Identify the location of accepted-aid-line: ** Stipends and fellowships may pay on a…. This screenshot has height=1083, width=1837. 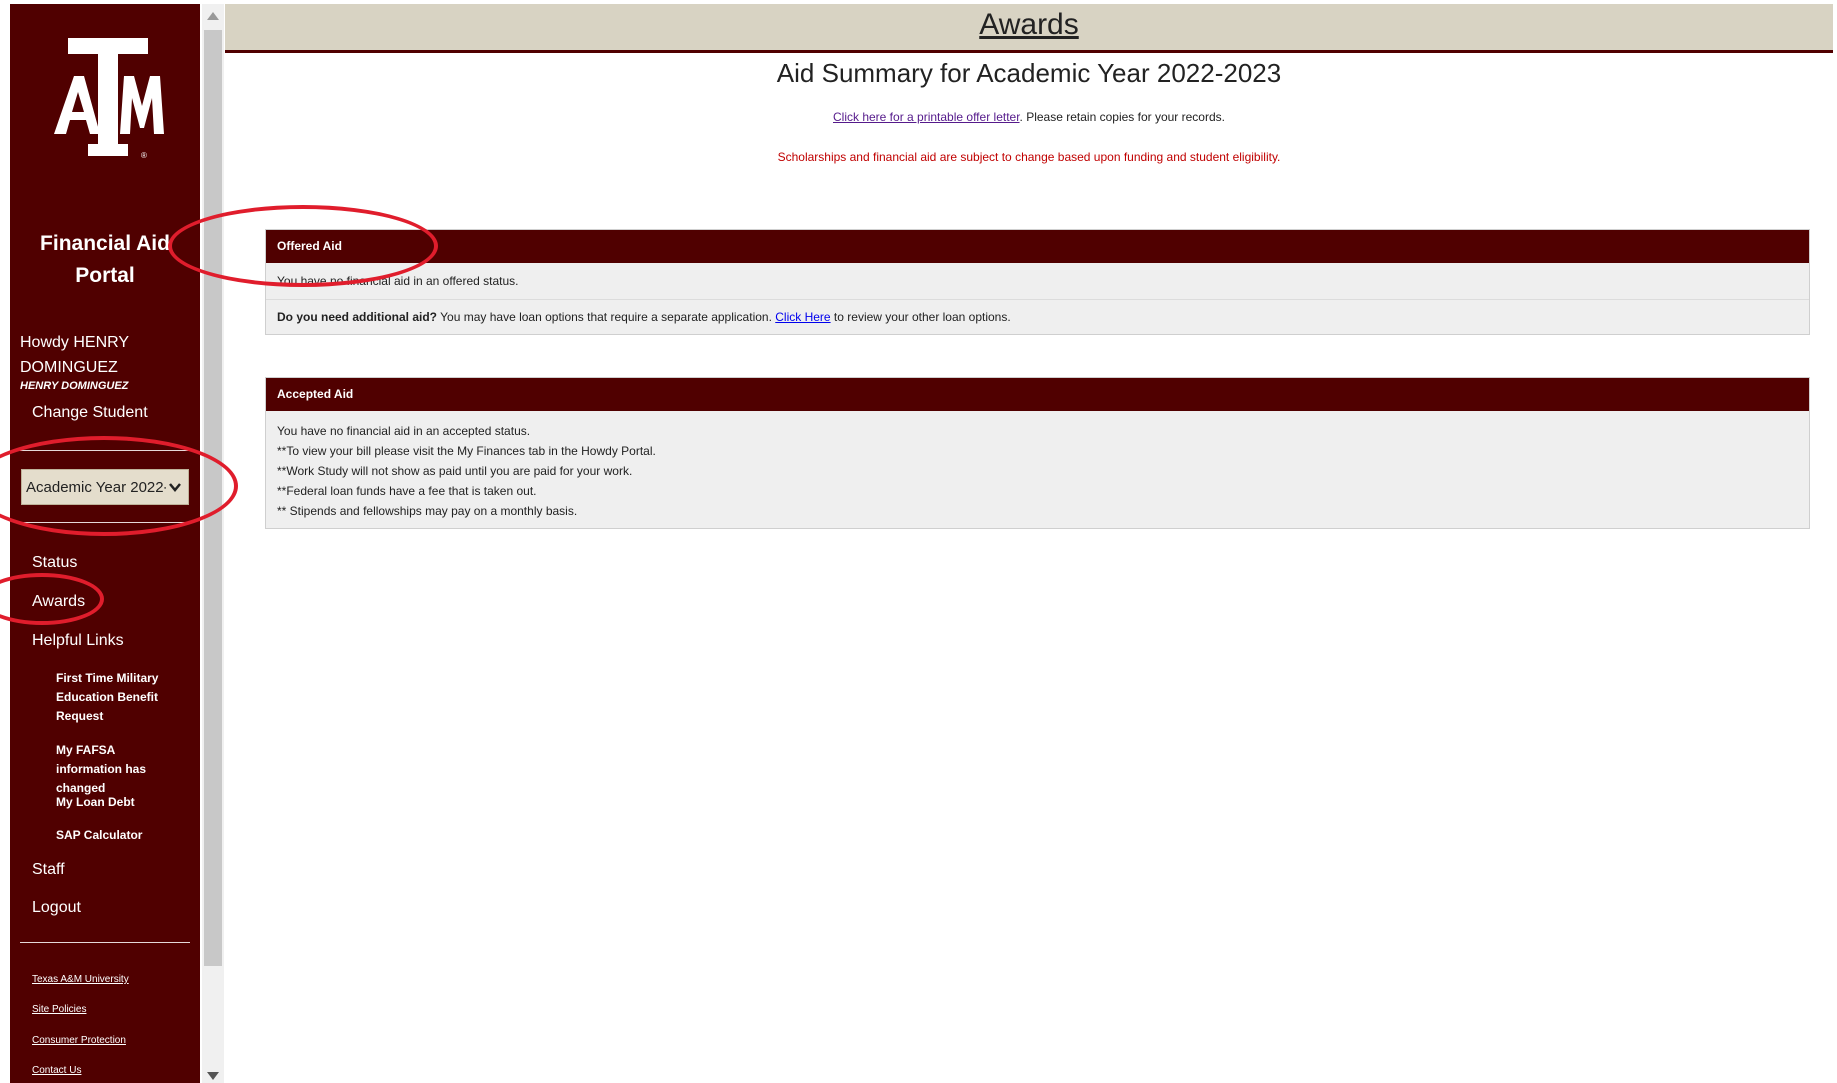
(427, 511).